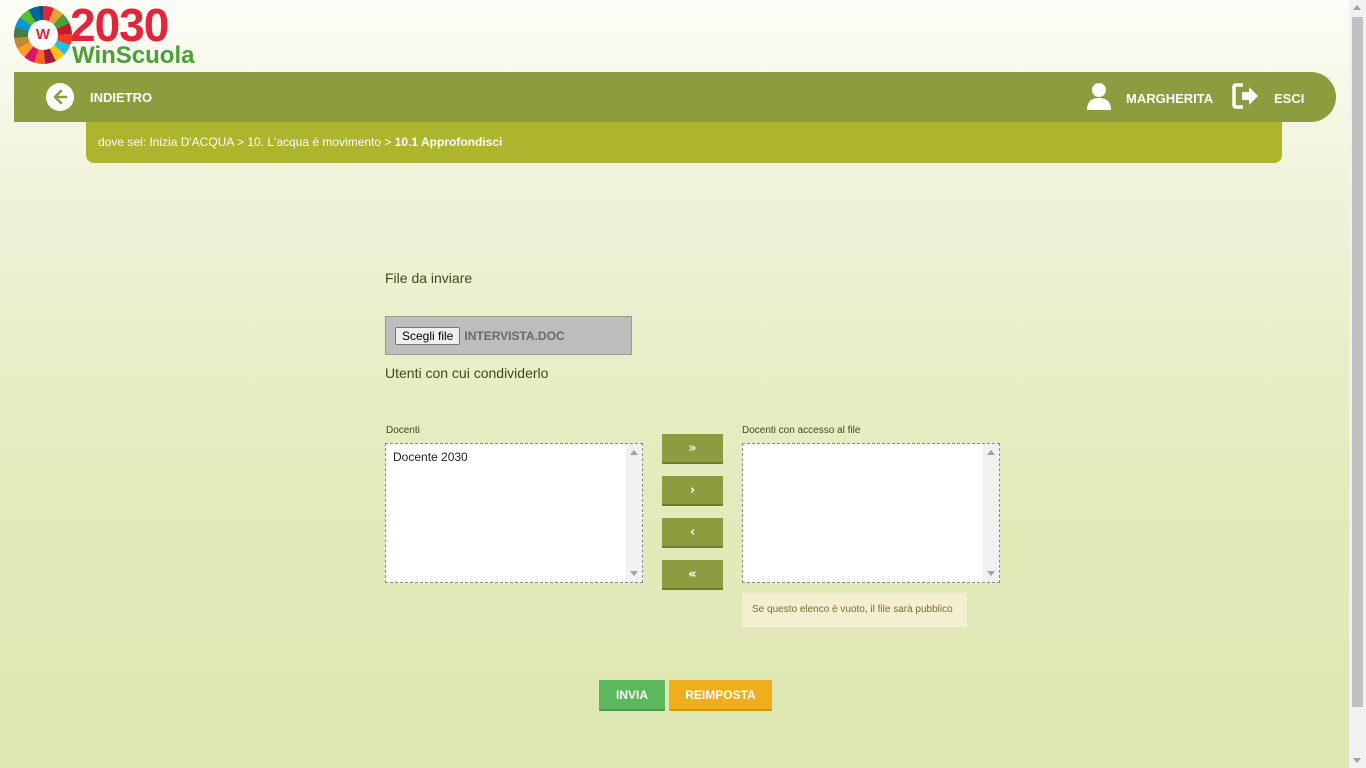 The height and width of the screenshot is (768, 1366). What do you see at coordinates (801, 430) in the screenshot?
I see `right-list-label: Docenti con accesso al file` at bounding box center [801, 430].